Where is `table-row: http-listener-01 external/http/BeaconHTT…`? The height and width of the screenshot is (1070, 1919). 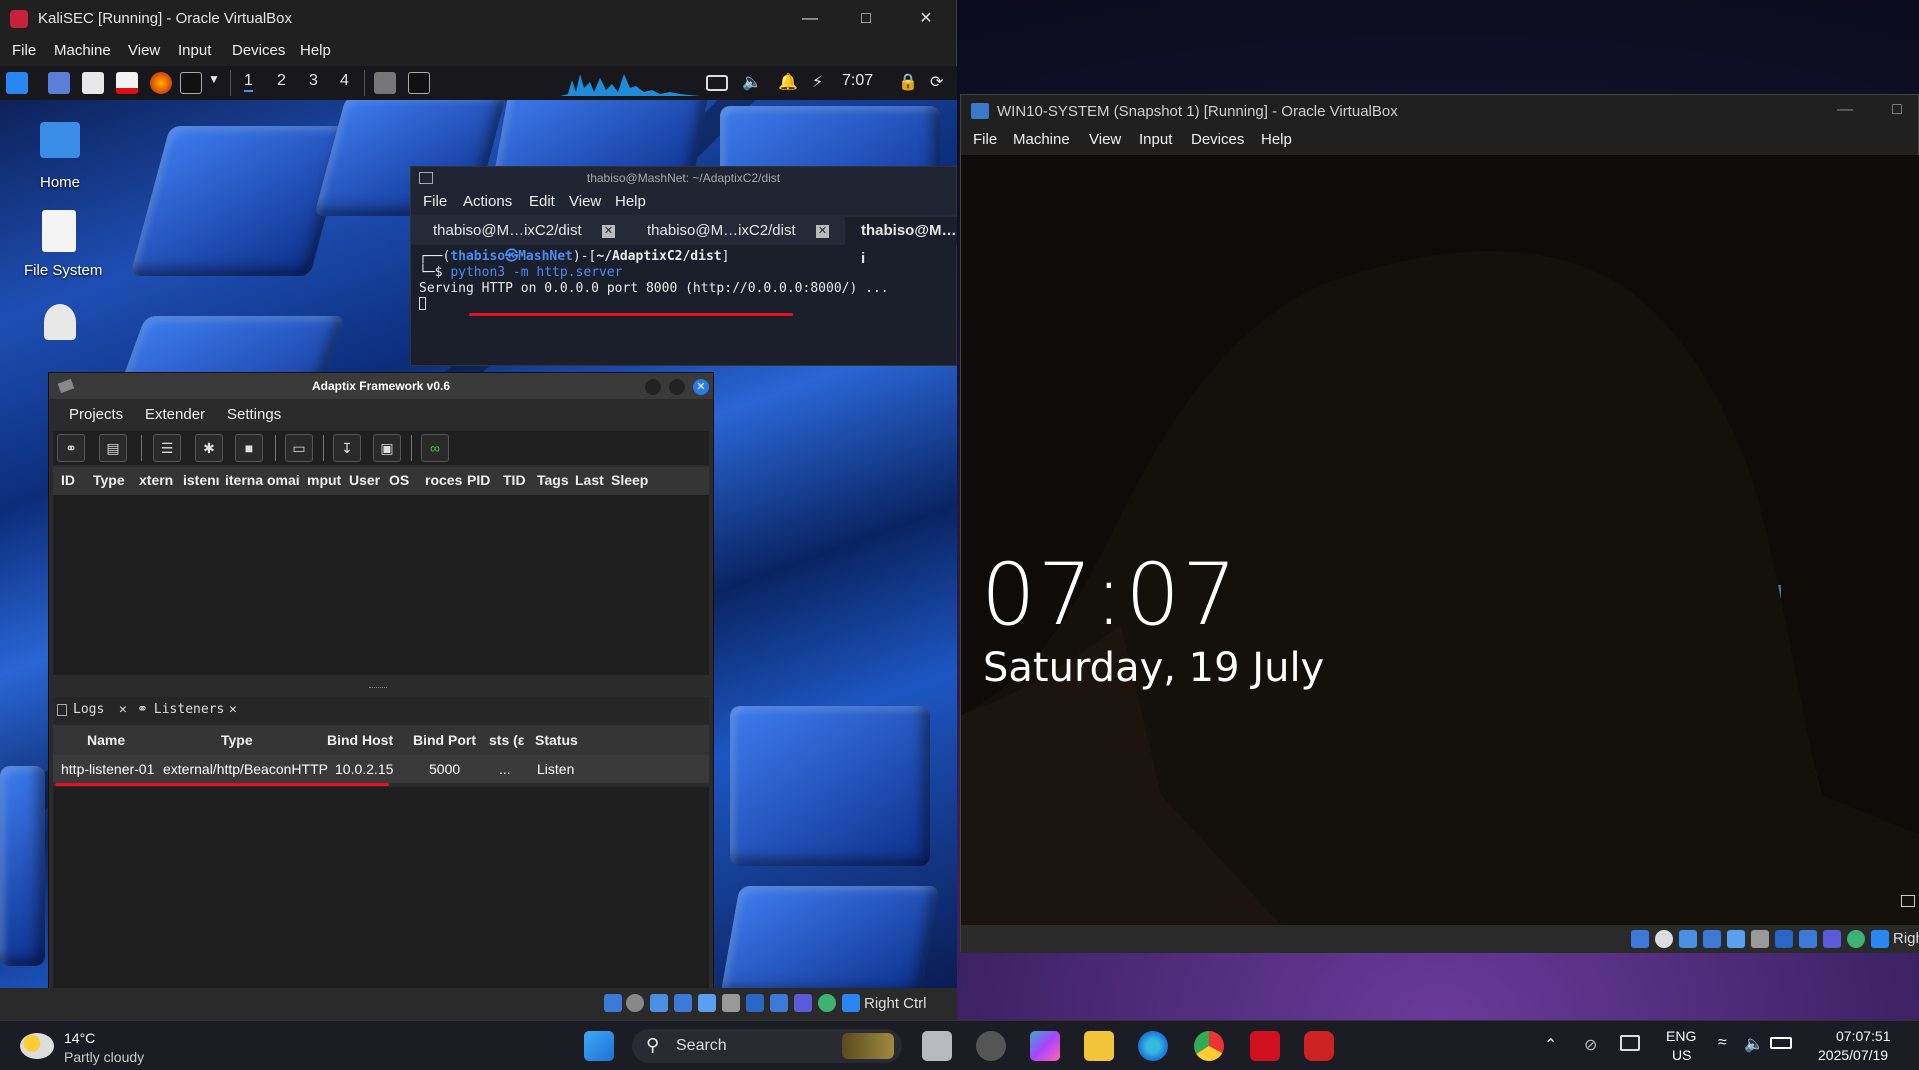 table-row: http-listener-01 external/http/BeaconHTT… is located at coordinates (381, 769).